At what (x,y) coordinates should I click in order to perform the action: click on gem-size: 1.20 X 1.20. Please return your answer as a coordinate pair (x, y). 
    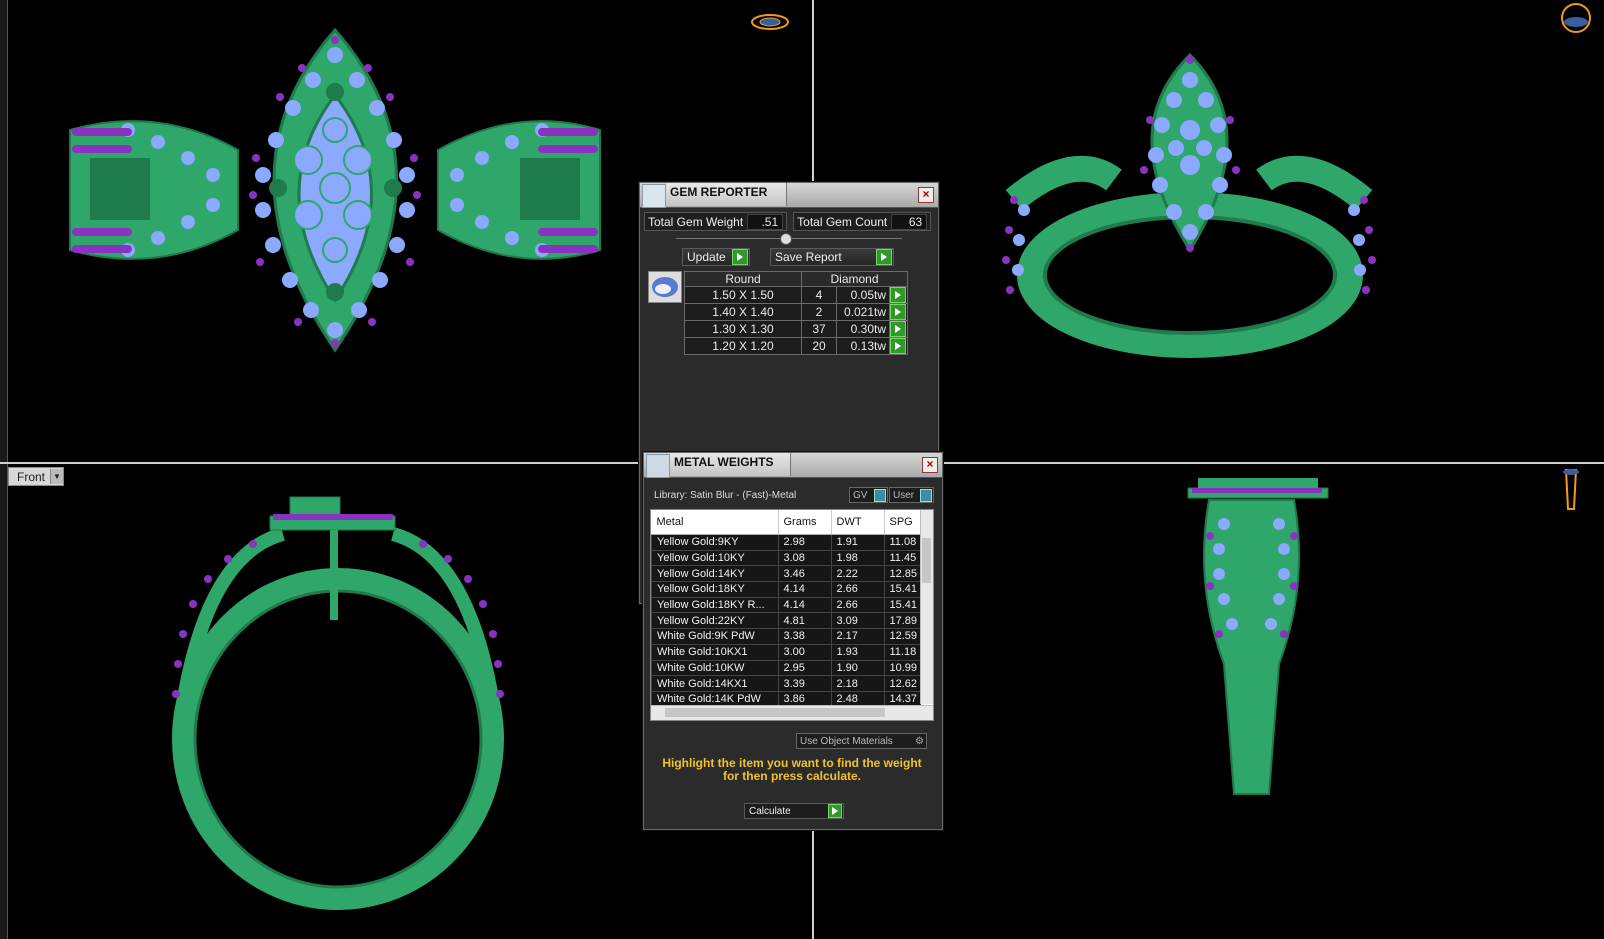
    Looking at the image, I should click on (743, 346).